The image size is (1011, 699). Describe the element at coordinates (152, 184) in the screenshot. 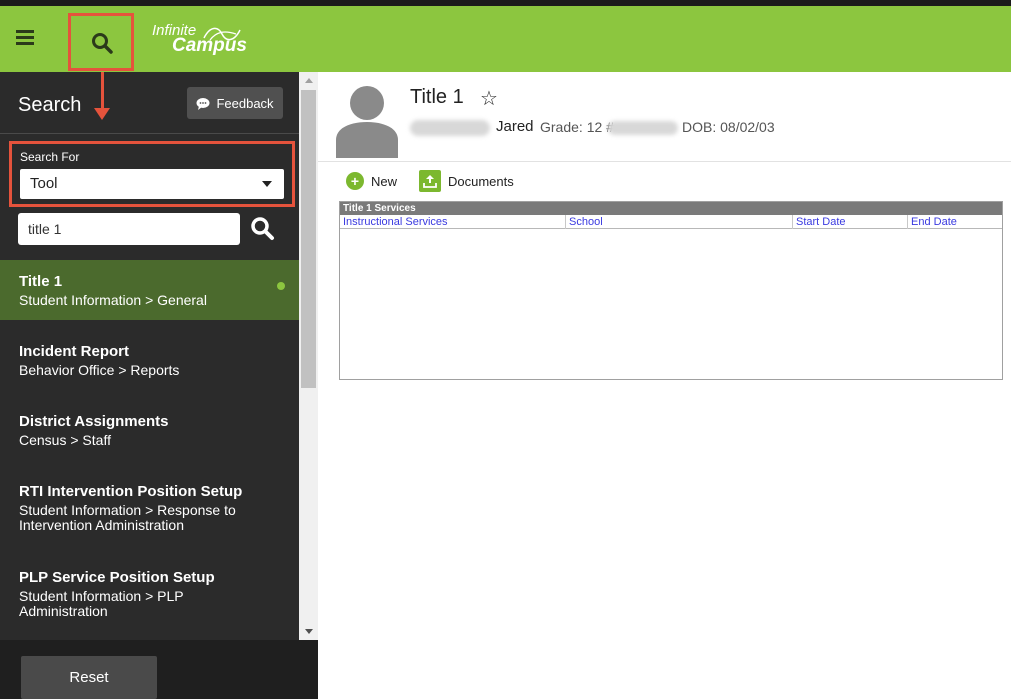

I see `search-for-select: Tool` at that location.